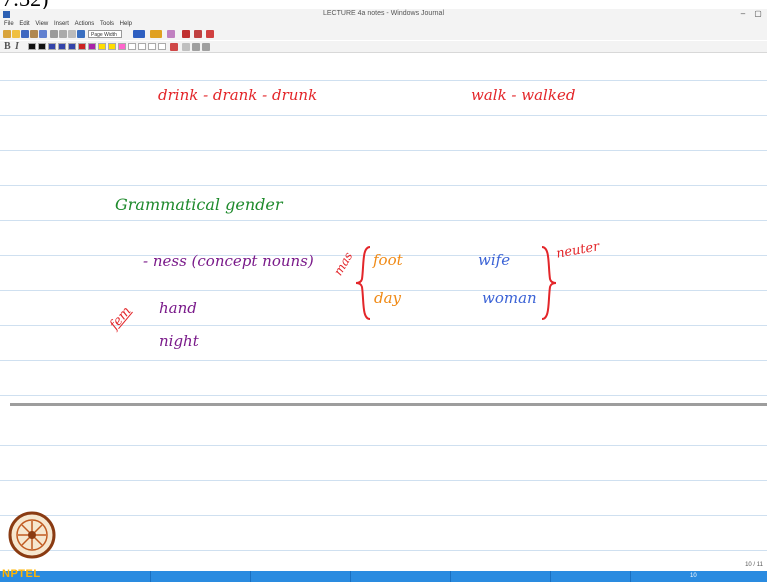 This screenshot has width=767, height=582. Describe the element at coordinates (383, 4) in the screenshot. I see `top-crop: 7:32)` at that location.